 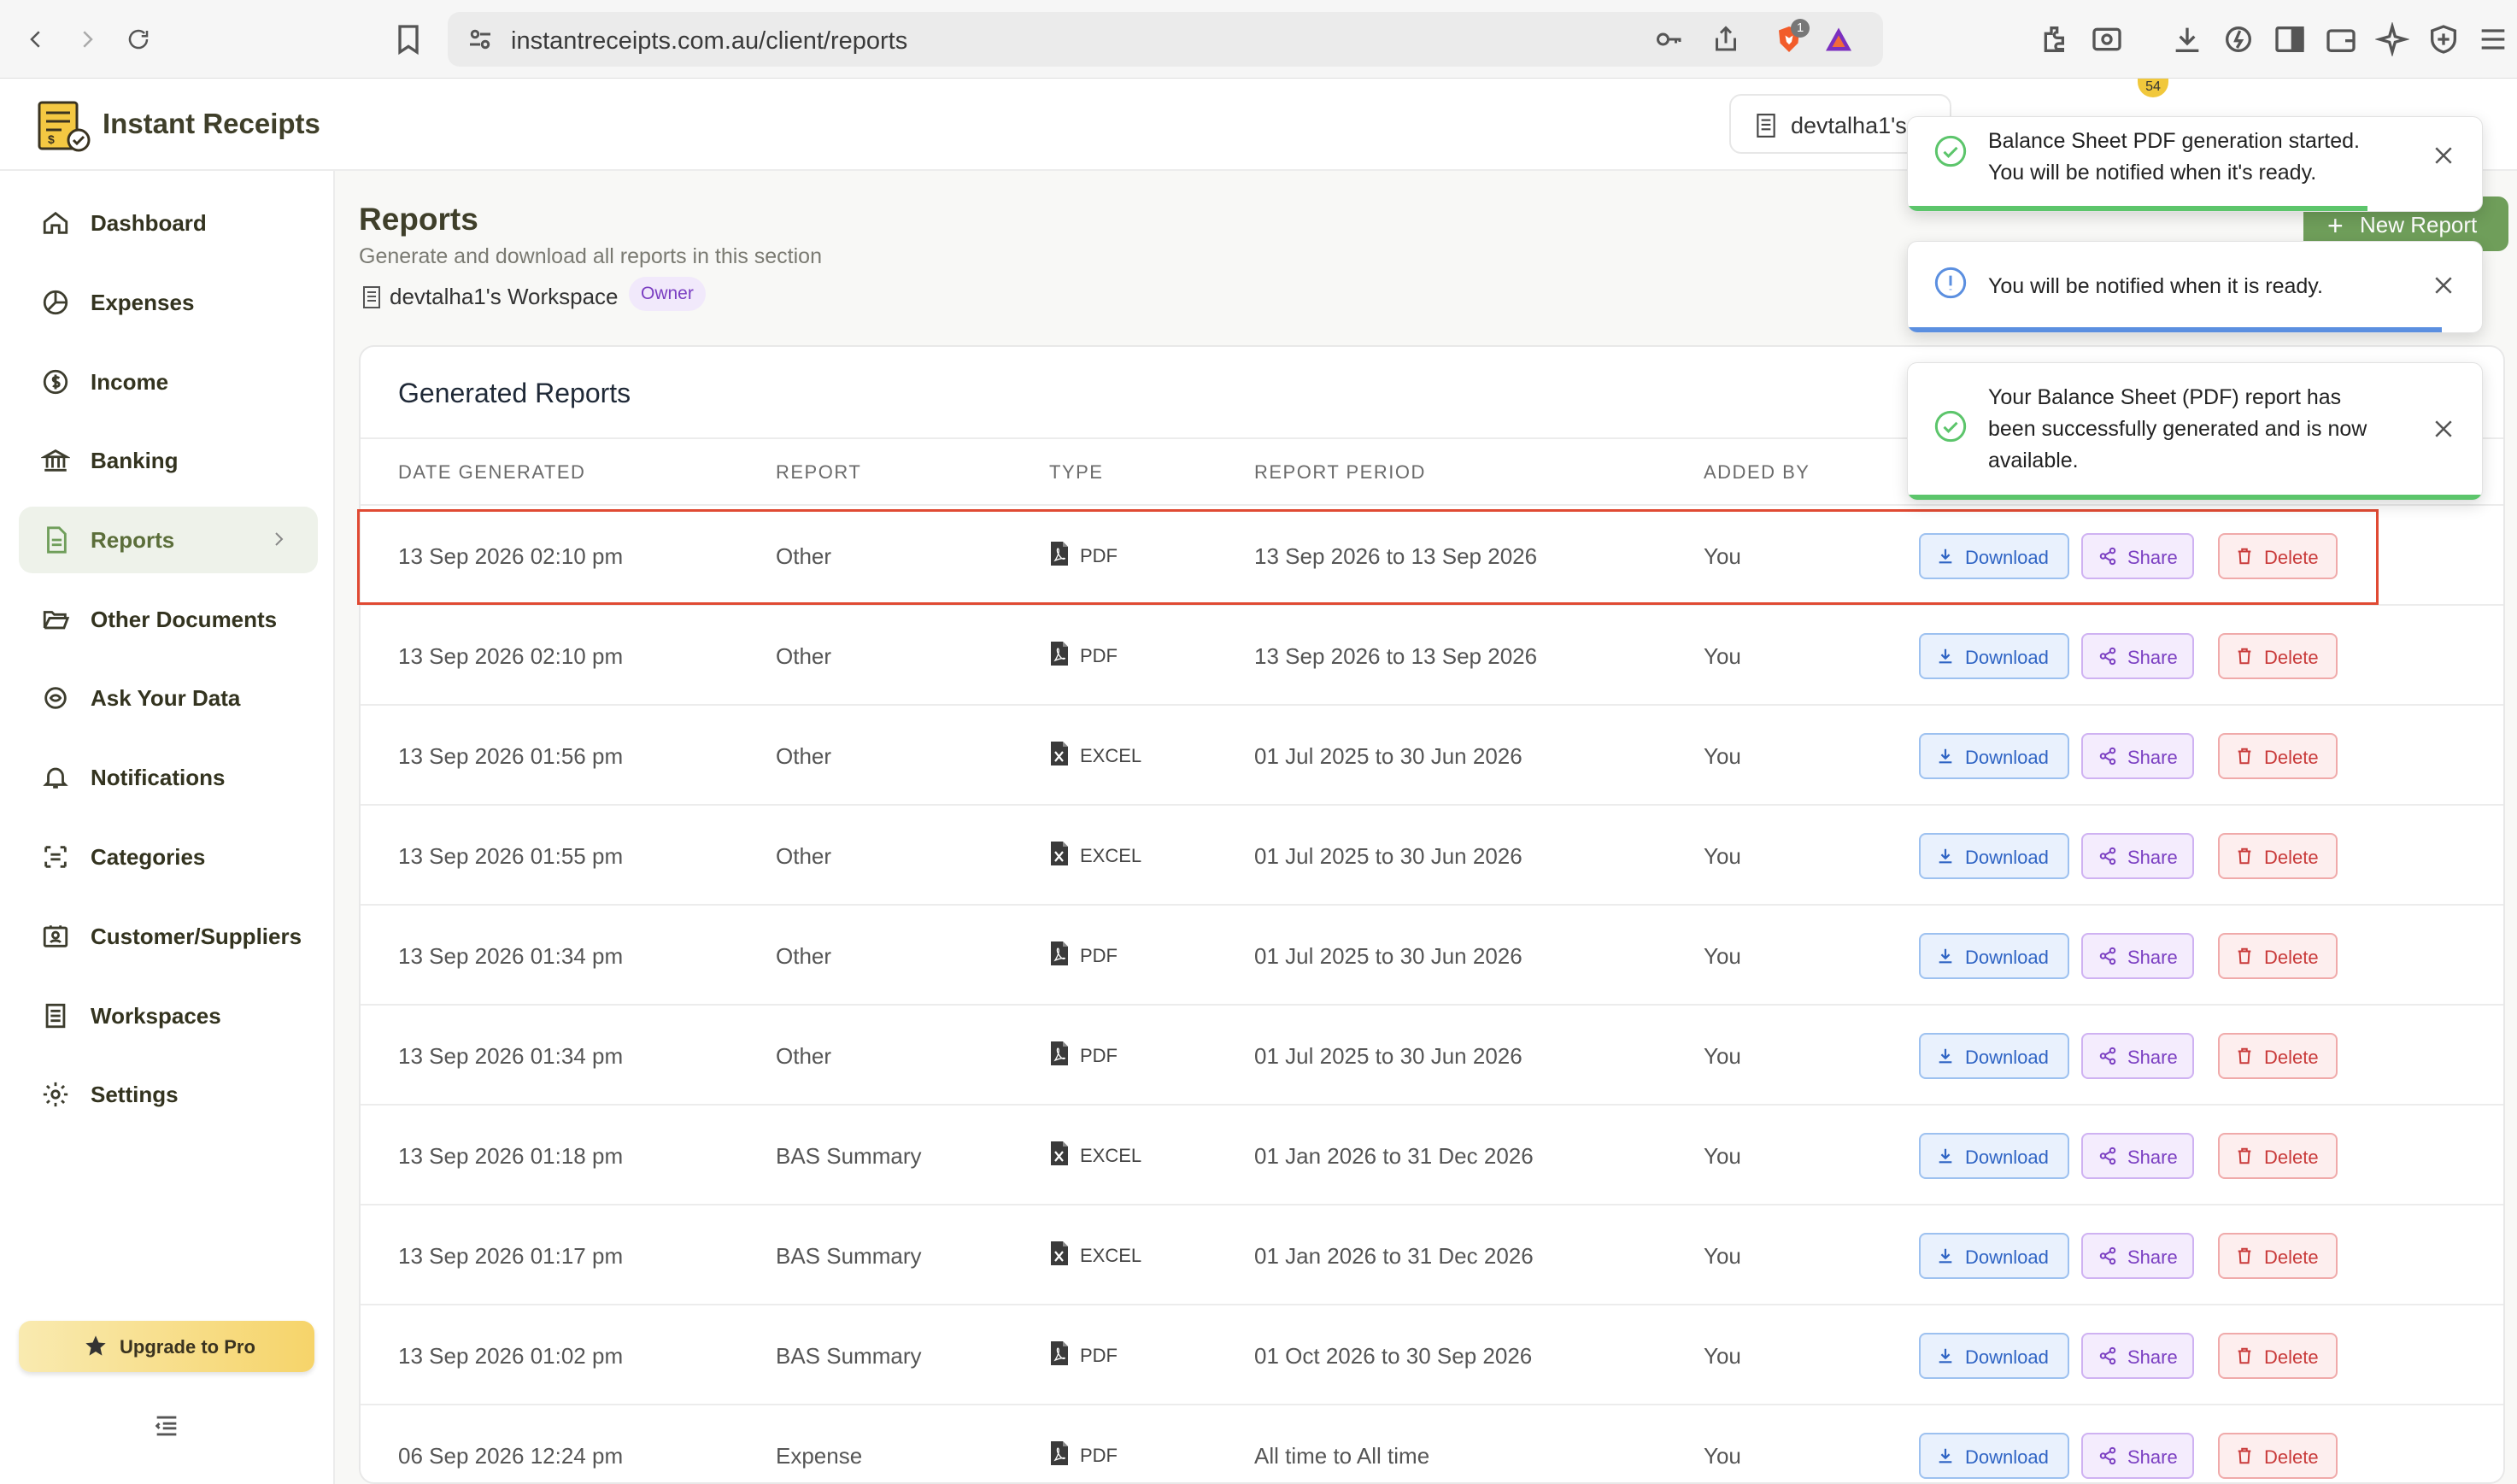 What do you see at coordinates (87, 39) in the screenshot?
I see `forward-icon` at bounding box center [87, 39].